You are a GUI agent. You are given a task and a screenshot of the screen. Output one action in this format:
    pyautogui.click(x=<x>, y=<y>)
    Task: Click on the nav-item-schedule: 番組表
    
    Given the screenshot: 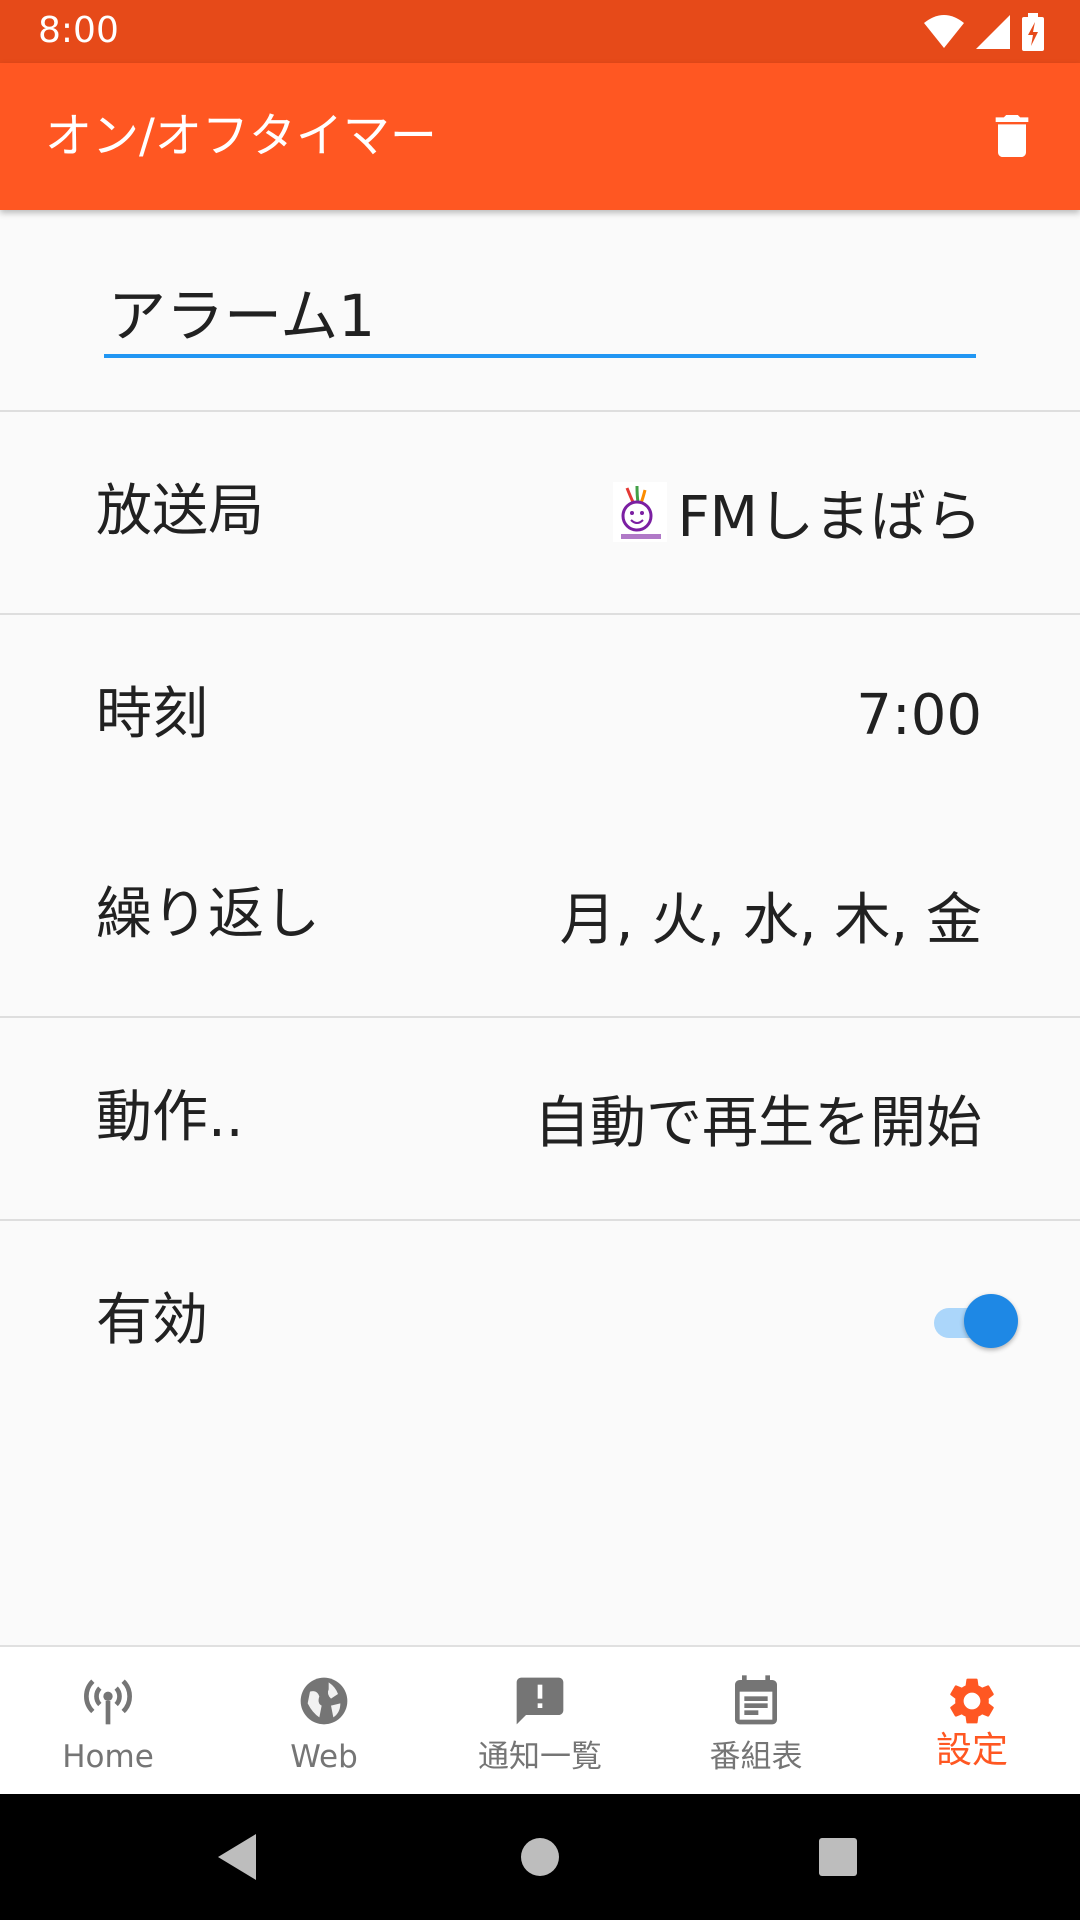 What is the action you would take?
    pyautogui.click(x=756, y=1721)
    